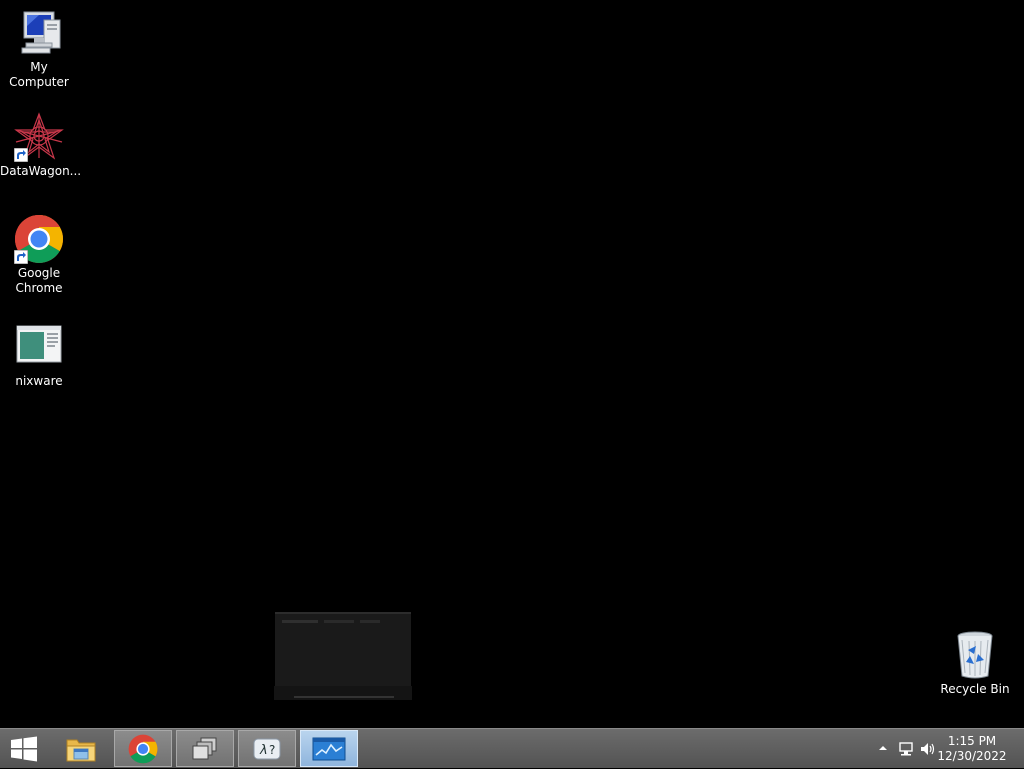  I want to click on clock-time: 1:15 PM, so click(972, 741).